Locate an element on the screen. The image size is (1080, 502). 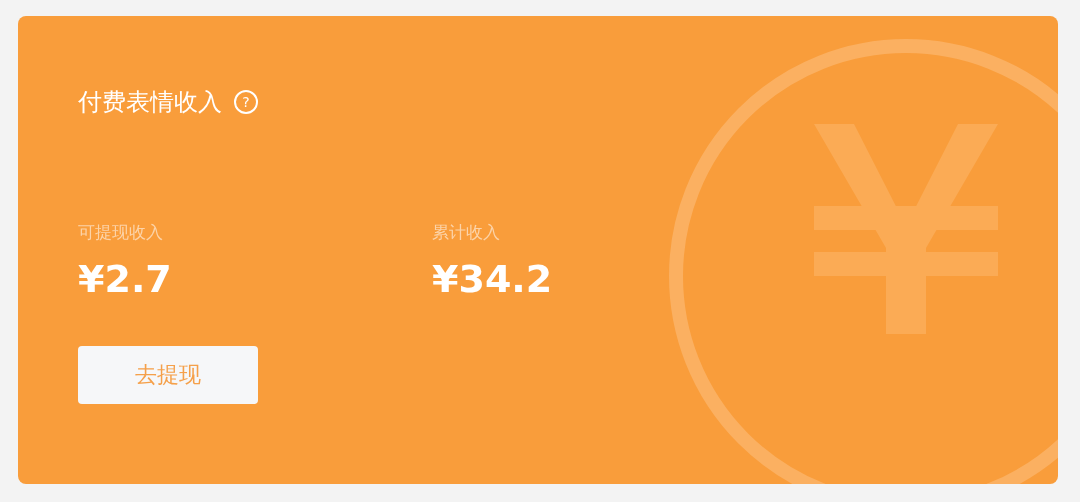
stat-value: ¥34.2 is located at coordinates (492, 278).